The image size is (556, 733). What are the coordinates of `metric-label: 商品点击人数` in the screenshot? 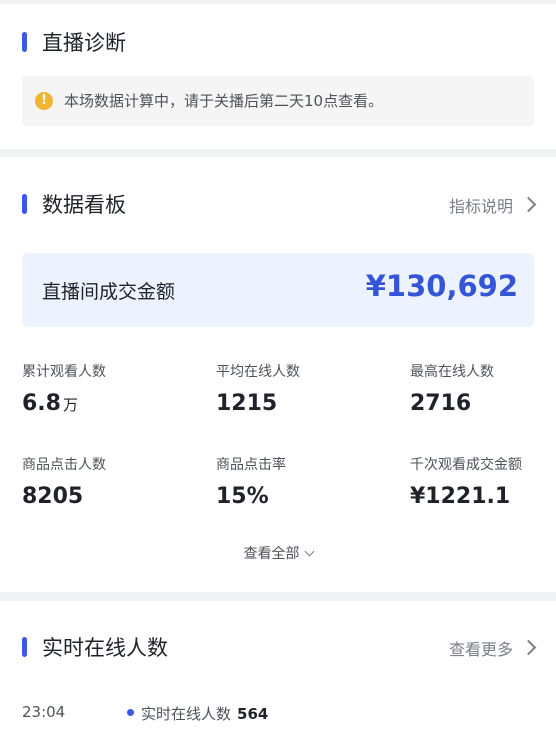 It's located at (64, 465).